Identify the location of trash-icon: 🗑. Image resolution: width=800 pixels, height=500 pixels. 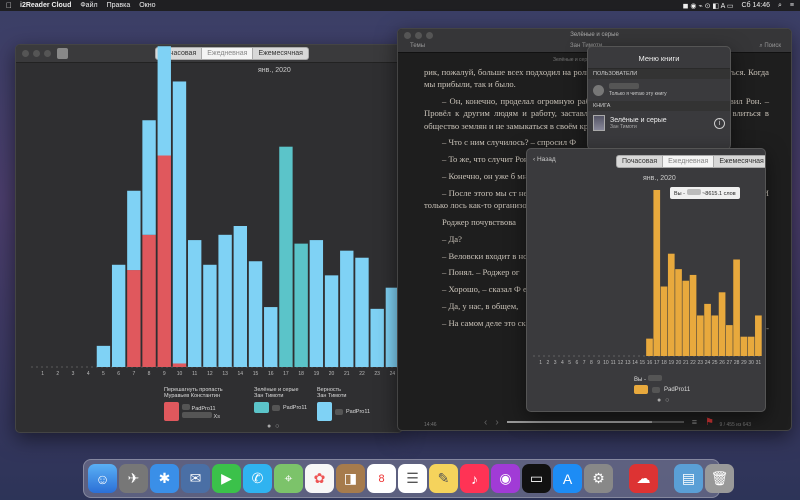
(719, 478).